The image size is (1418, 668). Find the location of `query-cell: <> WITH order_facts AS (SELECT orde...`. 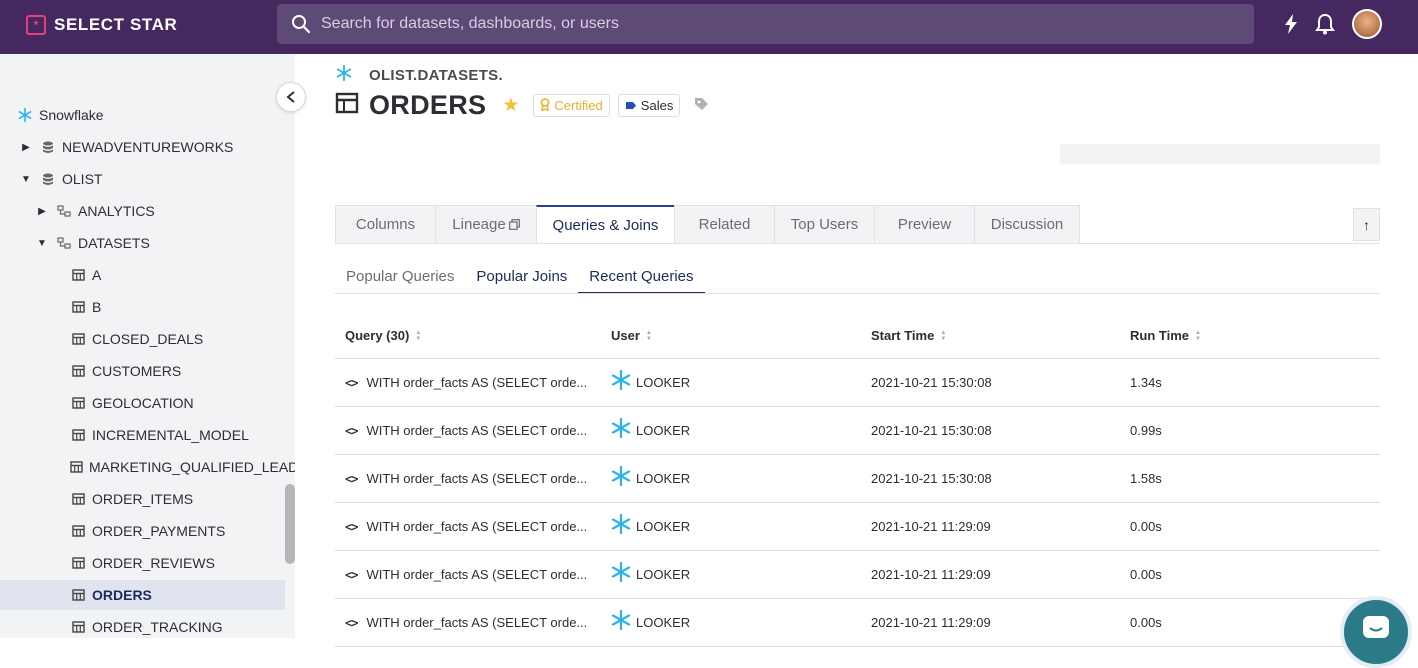

query-cell: <> WITH order_facts AS (SELECT orde... is located at coordinates (466, 526).